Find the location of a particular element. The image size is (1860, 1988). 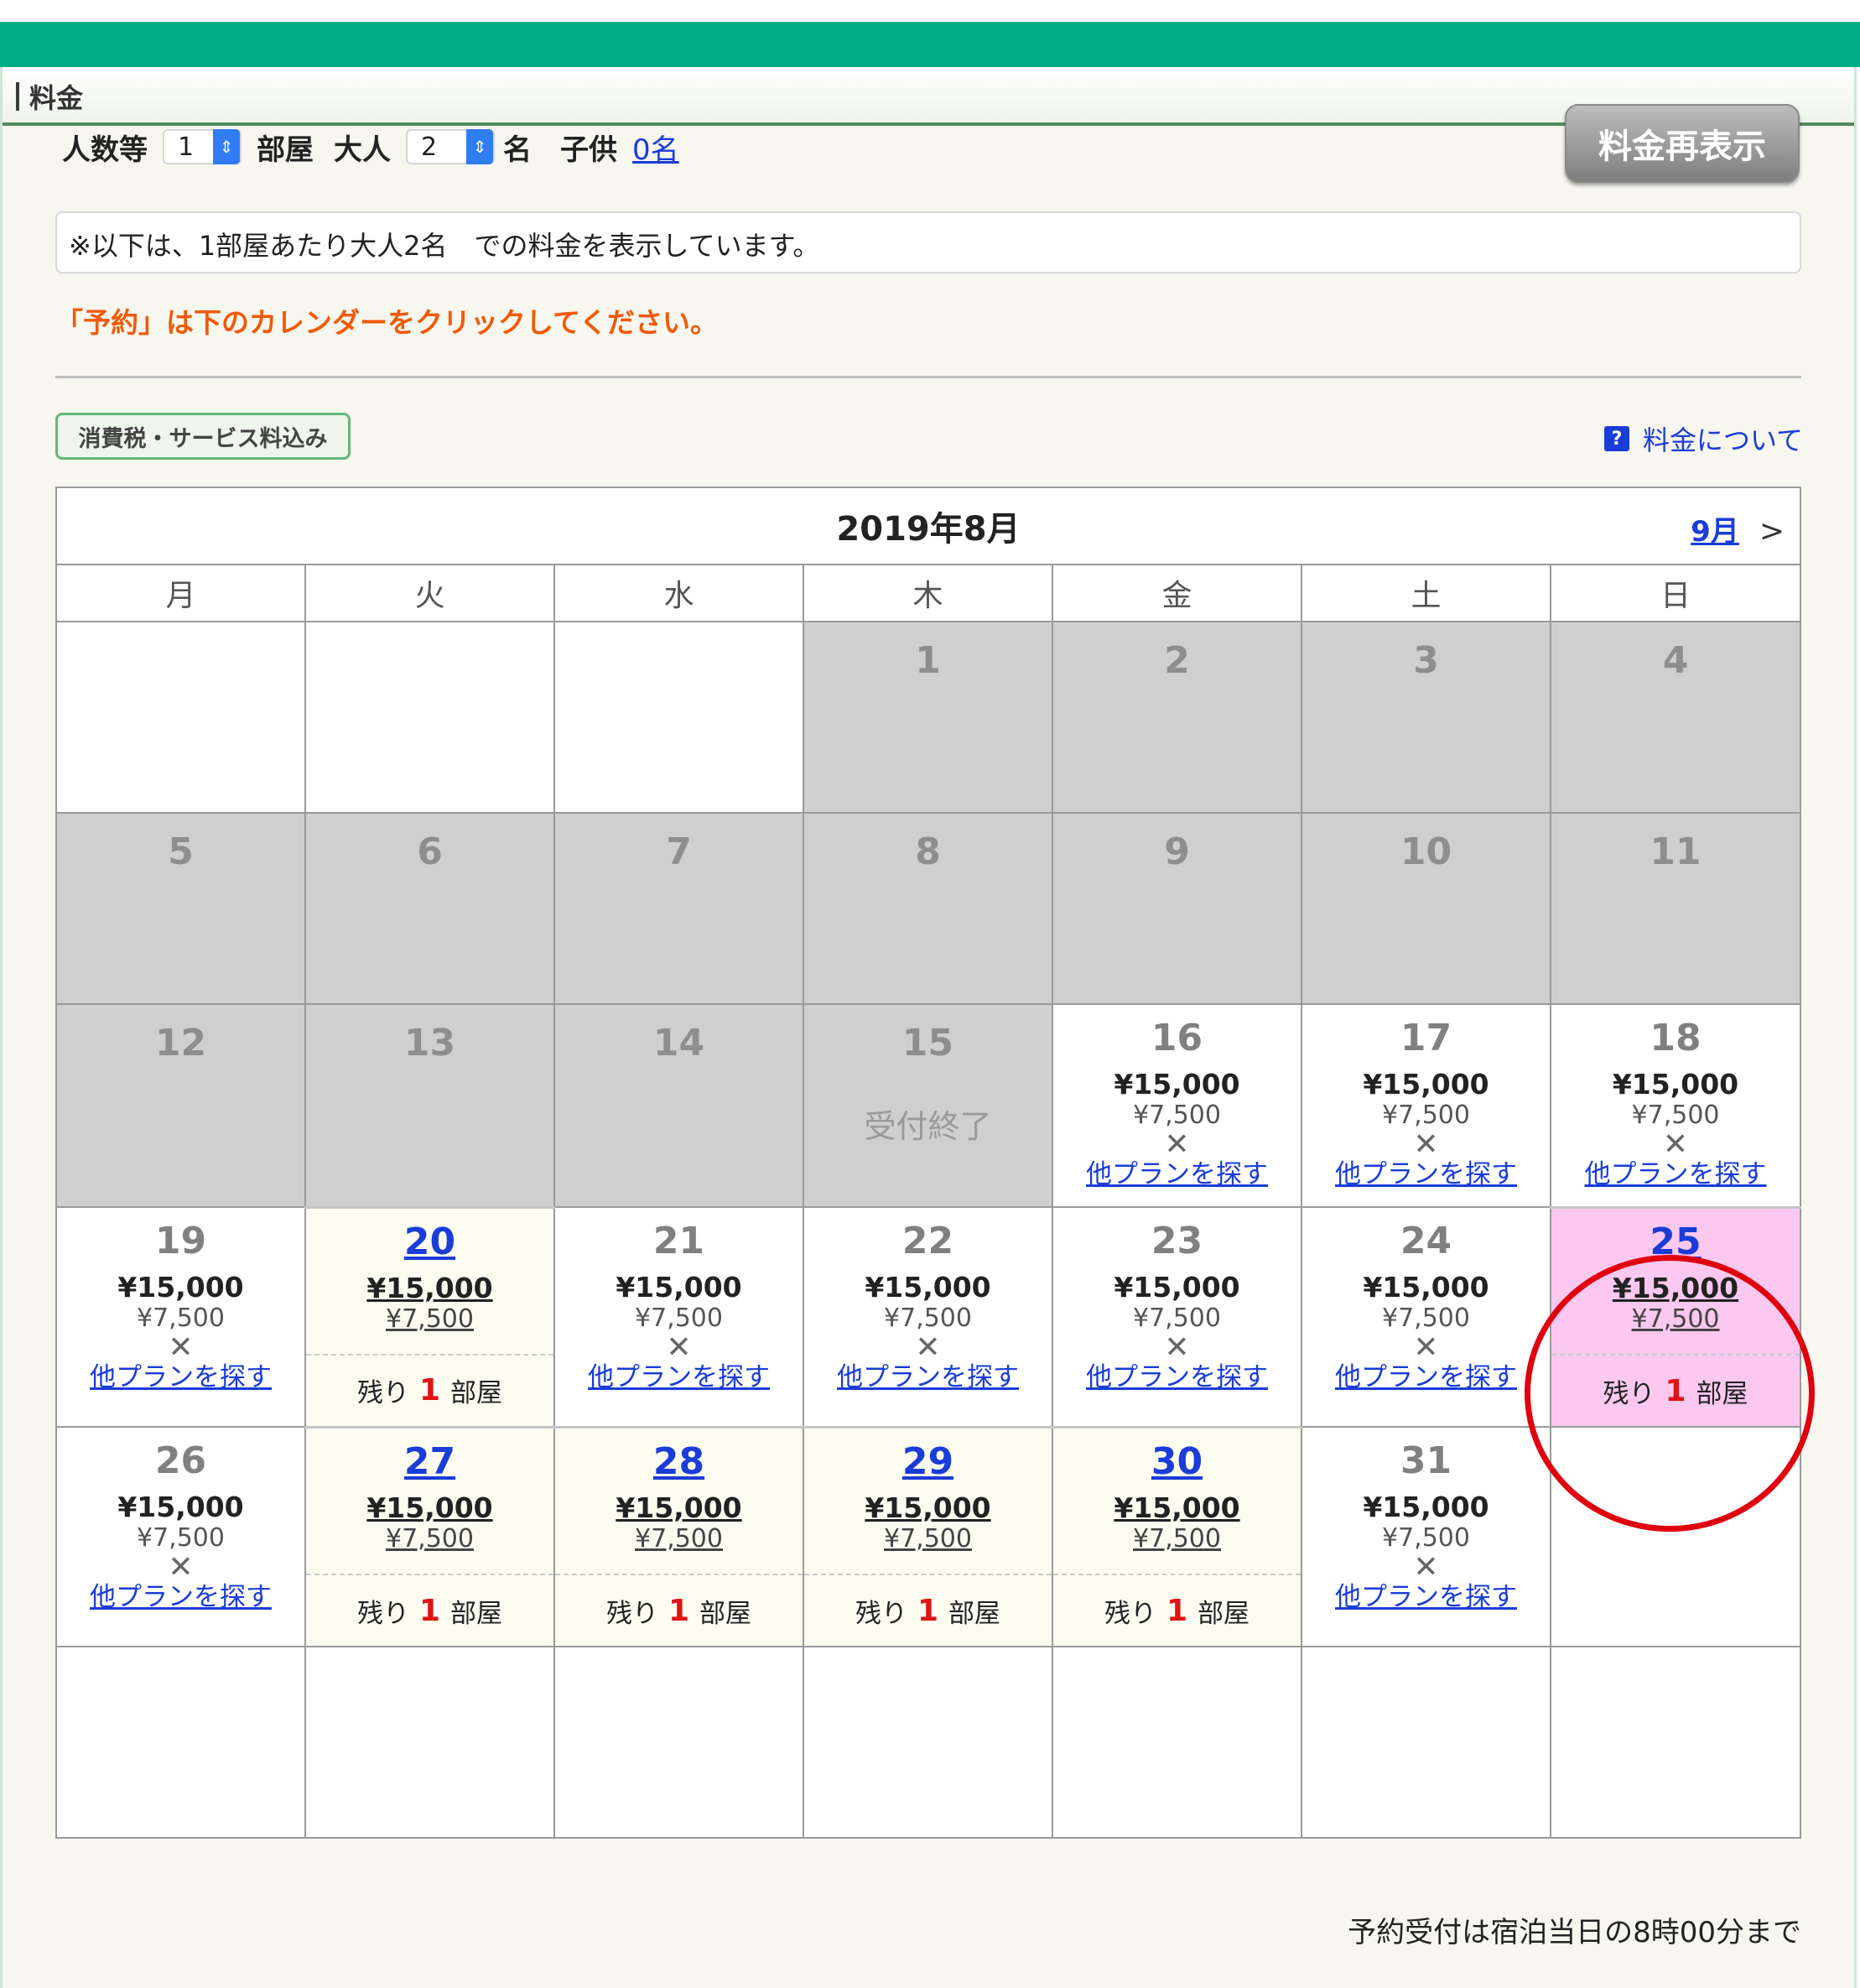

day-number: 1 is located at coordinates (928, 661).